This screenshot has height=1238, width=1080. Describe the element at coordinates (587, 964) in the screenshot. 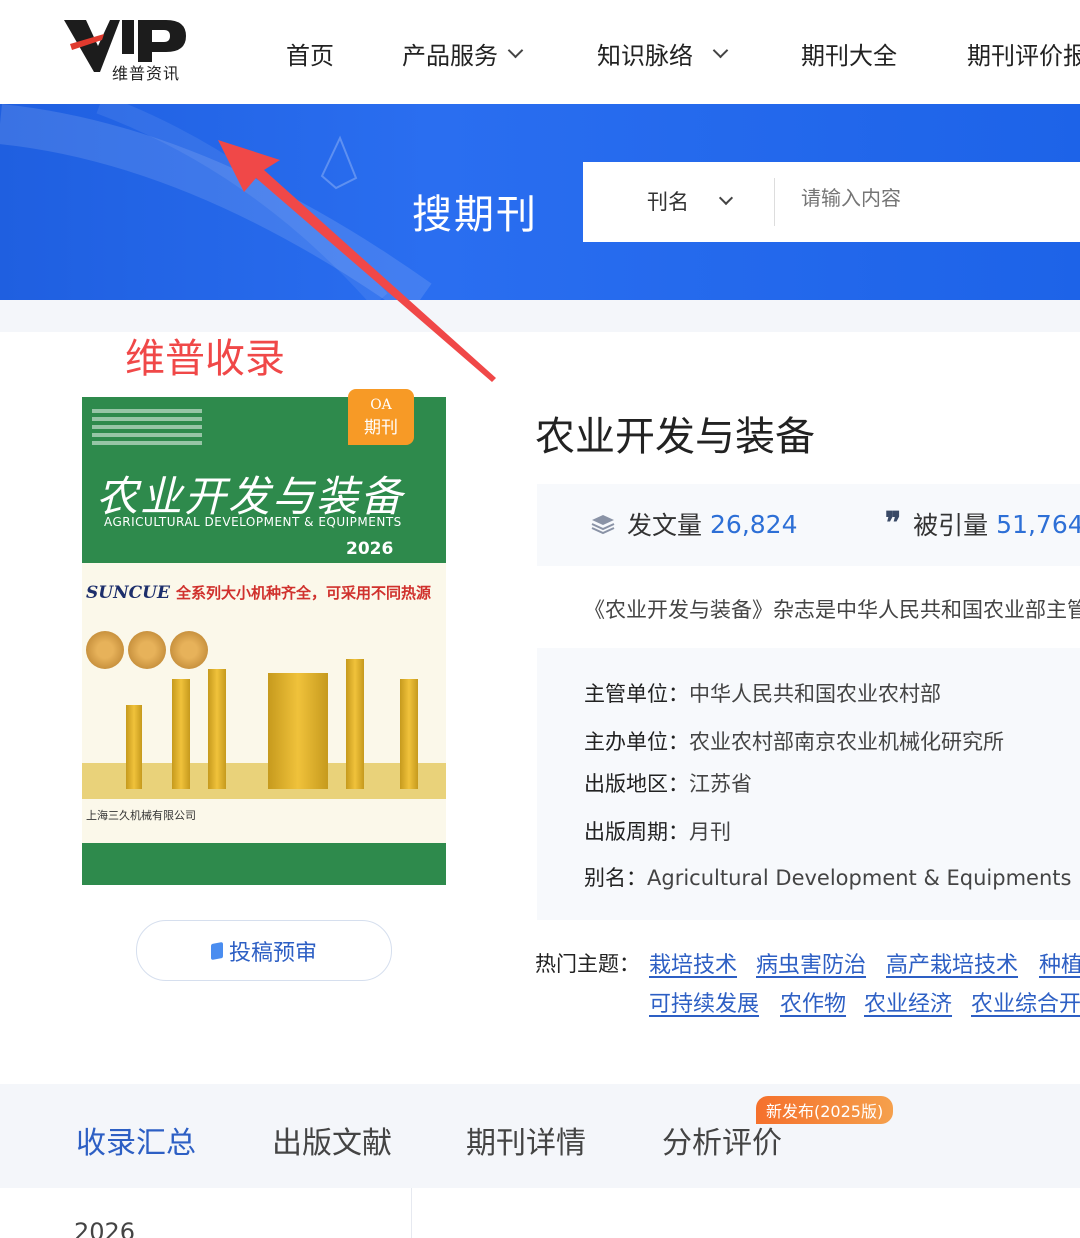

I see `hot-topics-label: 热门主题：` at that location.